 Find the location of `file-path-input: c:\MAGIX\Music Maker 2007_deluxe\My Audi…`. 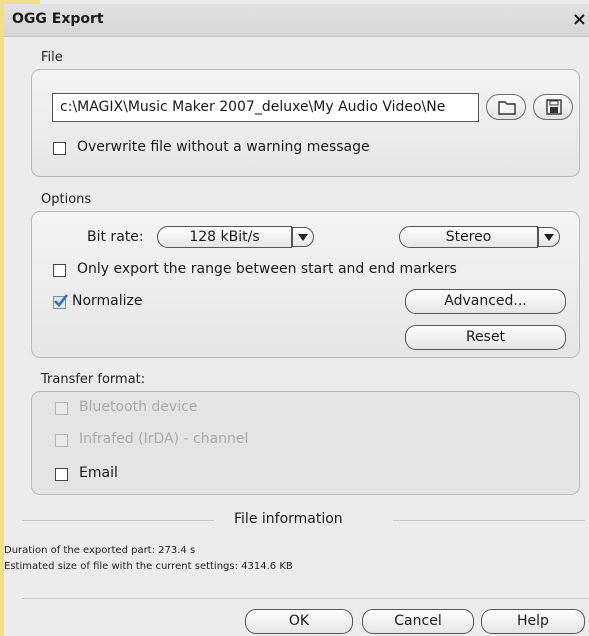

file-path-input: c:\MAGIX\Music Maker 2007_deluxe\My Audi… is located at coordinates (265, 107).